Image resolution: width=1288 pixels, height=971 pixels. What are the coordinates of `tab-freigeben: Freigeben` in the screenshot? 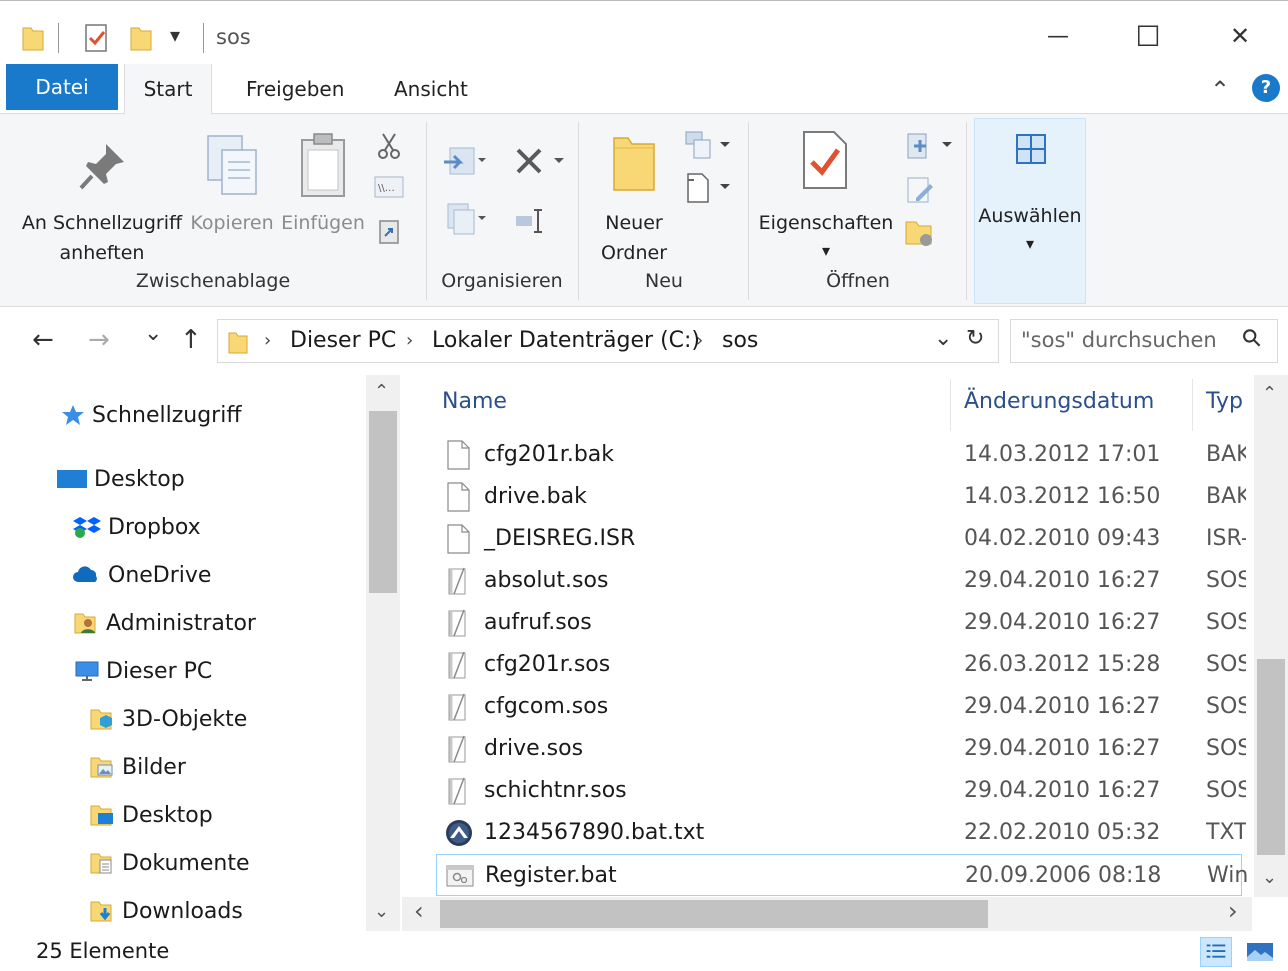 It's located at (295, 89).